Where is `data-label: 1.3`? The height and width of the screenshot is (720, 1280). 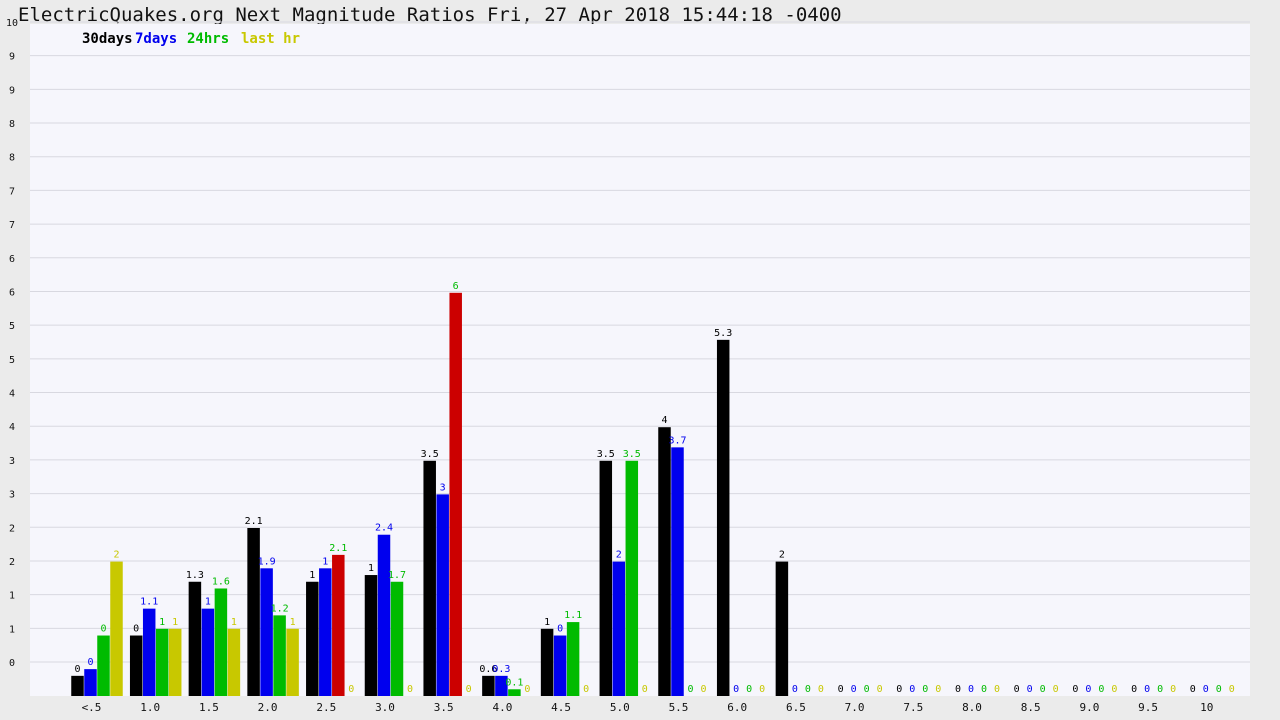
data-label: 1.3 is located at coordinates (195, 575).